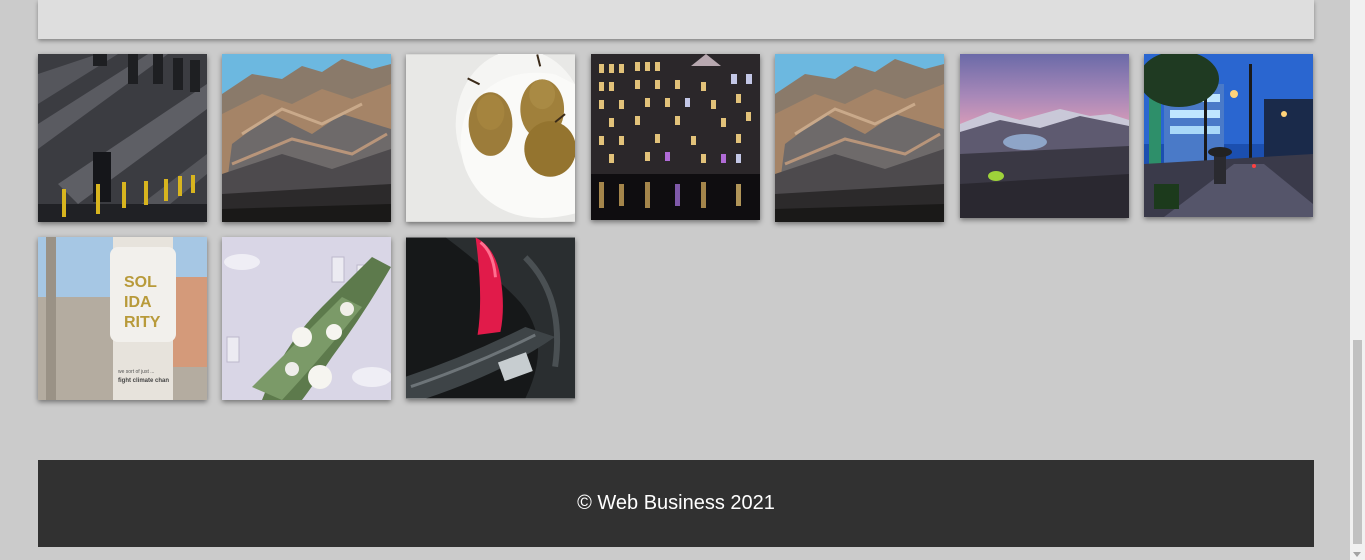 The image size is (1365, 560). What do you see at coordinates (1357, 442) in the screenshot?
I see `scrollbar-thumb` at bounding box center [1357, 442].